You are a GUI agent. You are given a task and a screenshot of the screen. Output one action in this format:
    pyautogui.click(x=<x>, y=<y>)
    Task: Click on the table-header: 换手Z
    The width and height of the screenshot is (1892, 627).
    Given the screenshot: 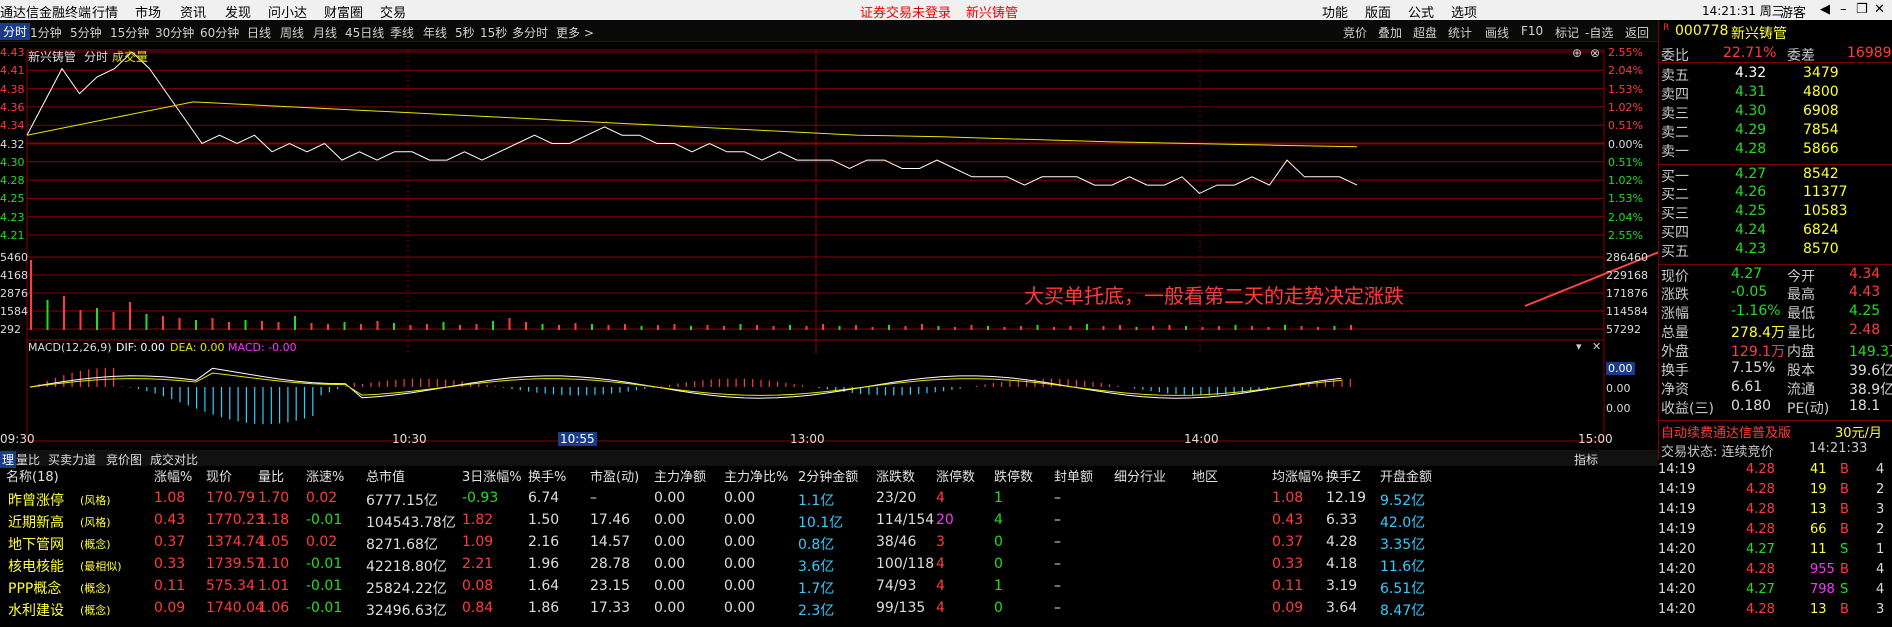 What is the action you would take?
    pyautogui.click(x=1343, y=475)
    